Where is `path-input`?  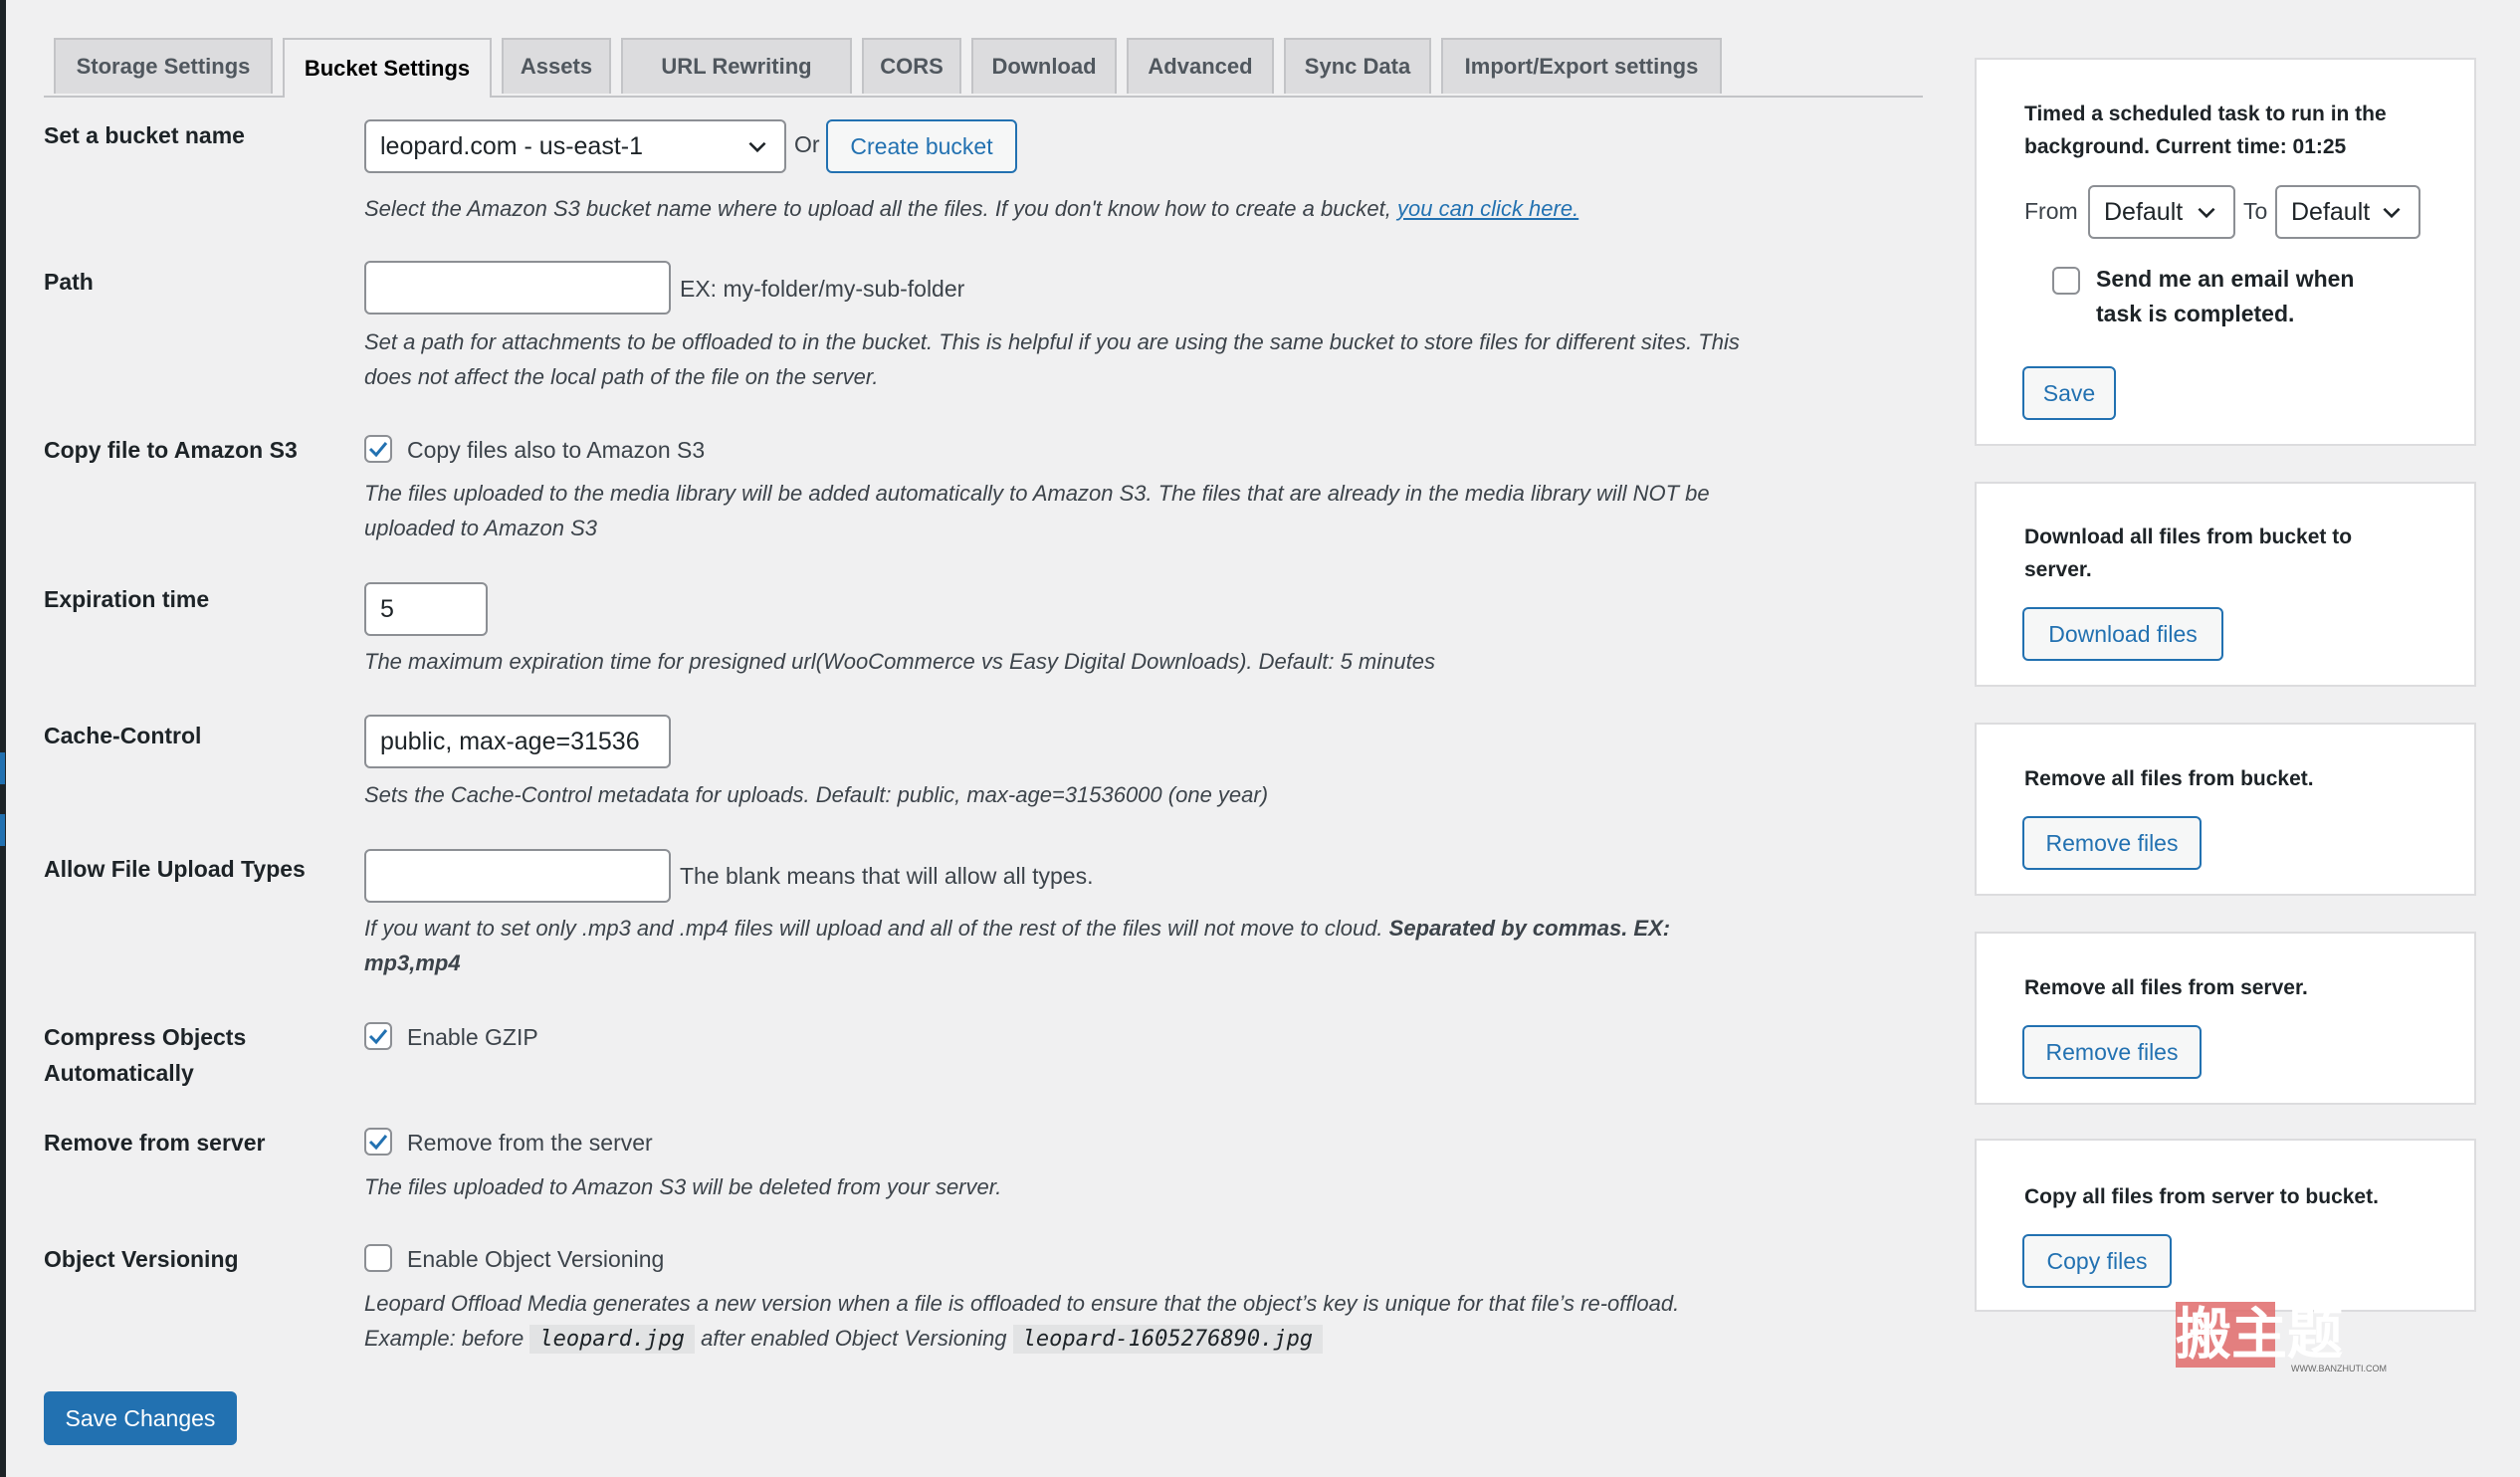 path-input is located at coordinates (517, 288).